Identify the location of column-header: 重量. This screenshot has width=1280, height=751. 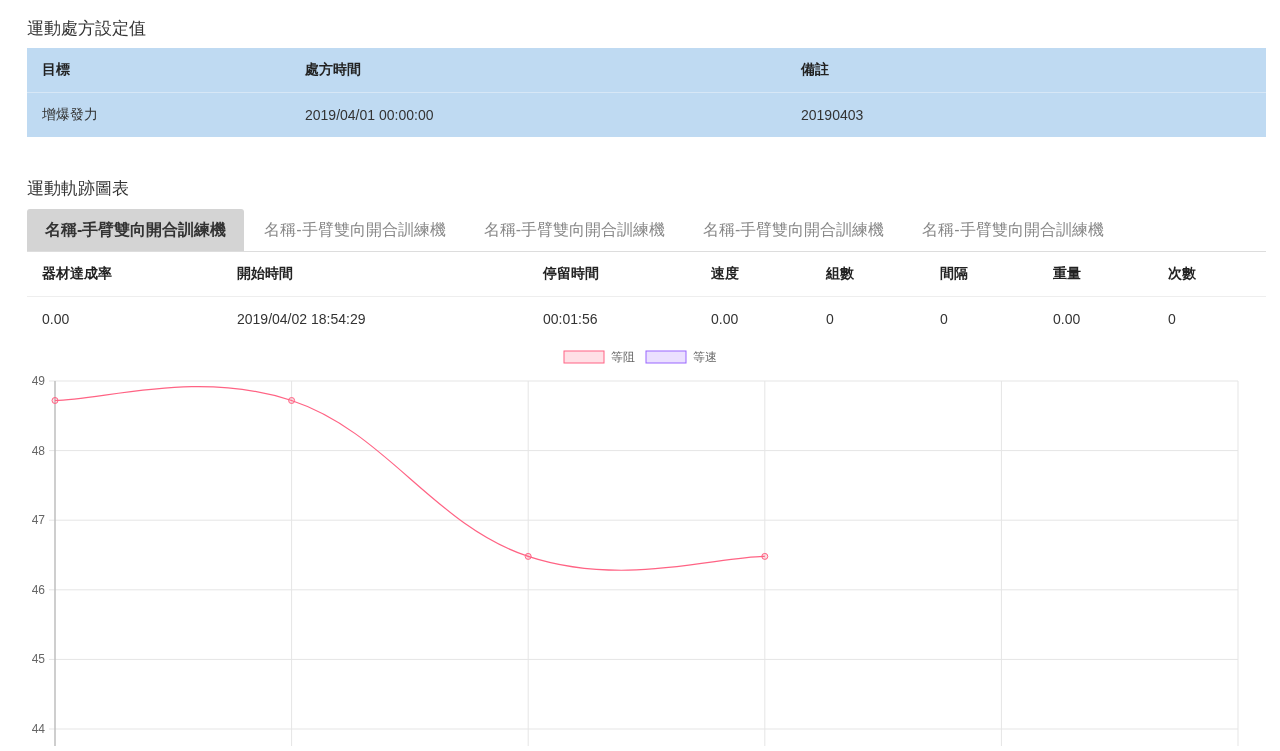
(1095, 274).